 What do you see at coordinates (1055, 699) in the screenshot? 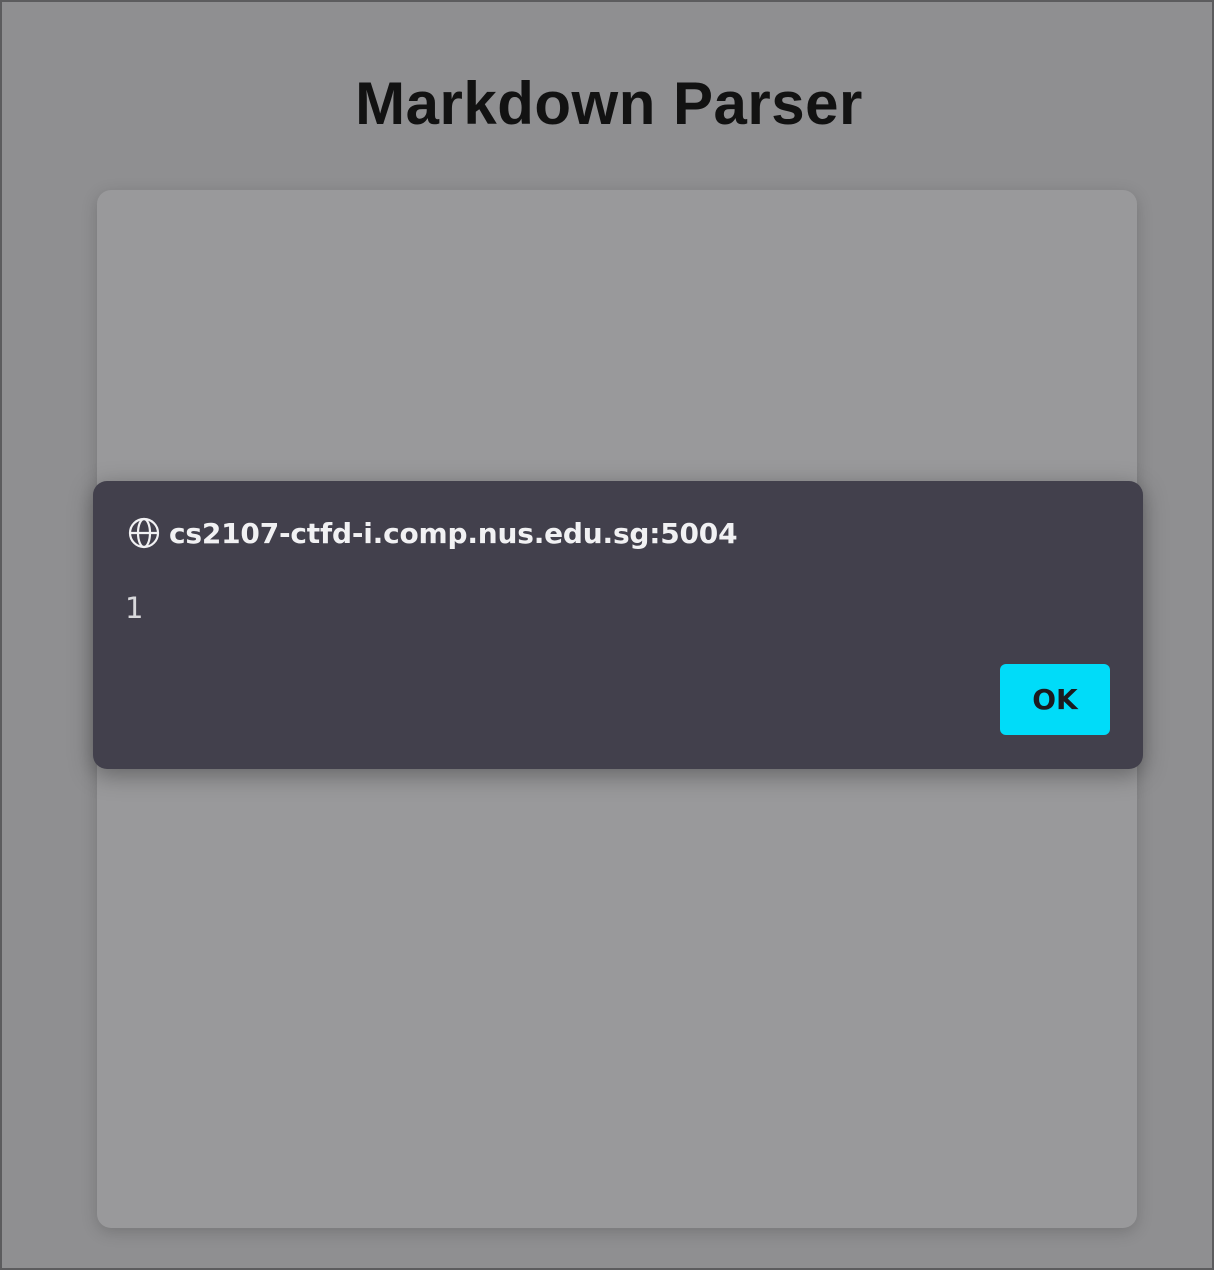
I see `ok-button: OK` at bounding box center [1055, 699].